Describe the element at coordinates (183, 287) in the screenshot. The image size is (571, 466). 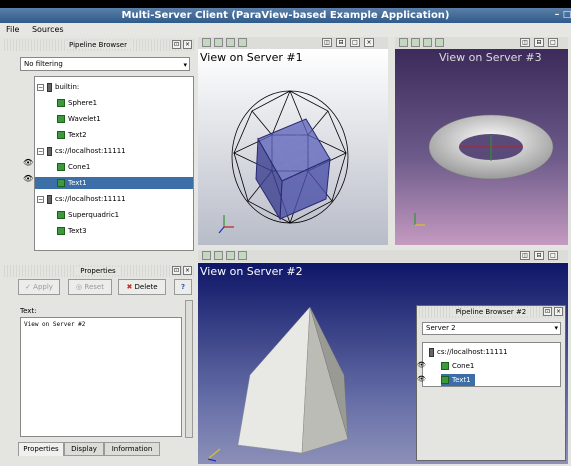
I see `help-button: ?` at that location.